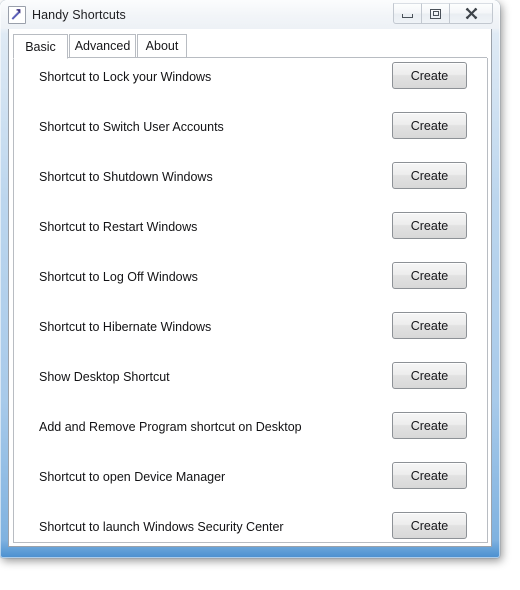 The height and width of the screenshot is (590, 520). I want to click on title-bar: Handy Shortcuts, so click(250, 15).